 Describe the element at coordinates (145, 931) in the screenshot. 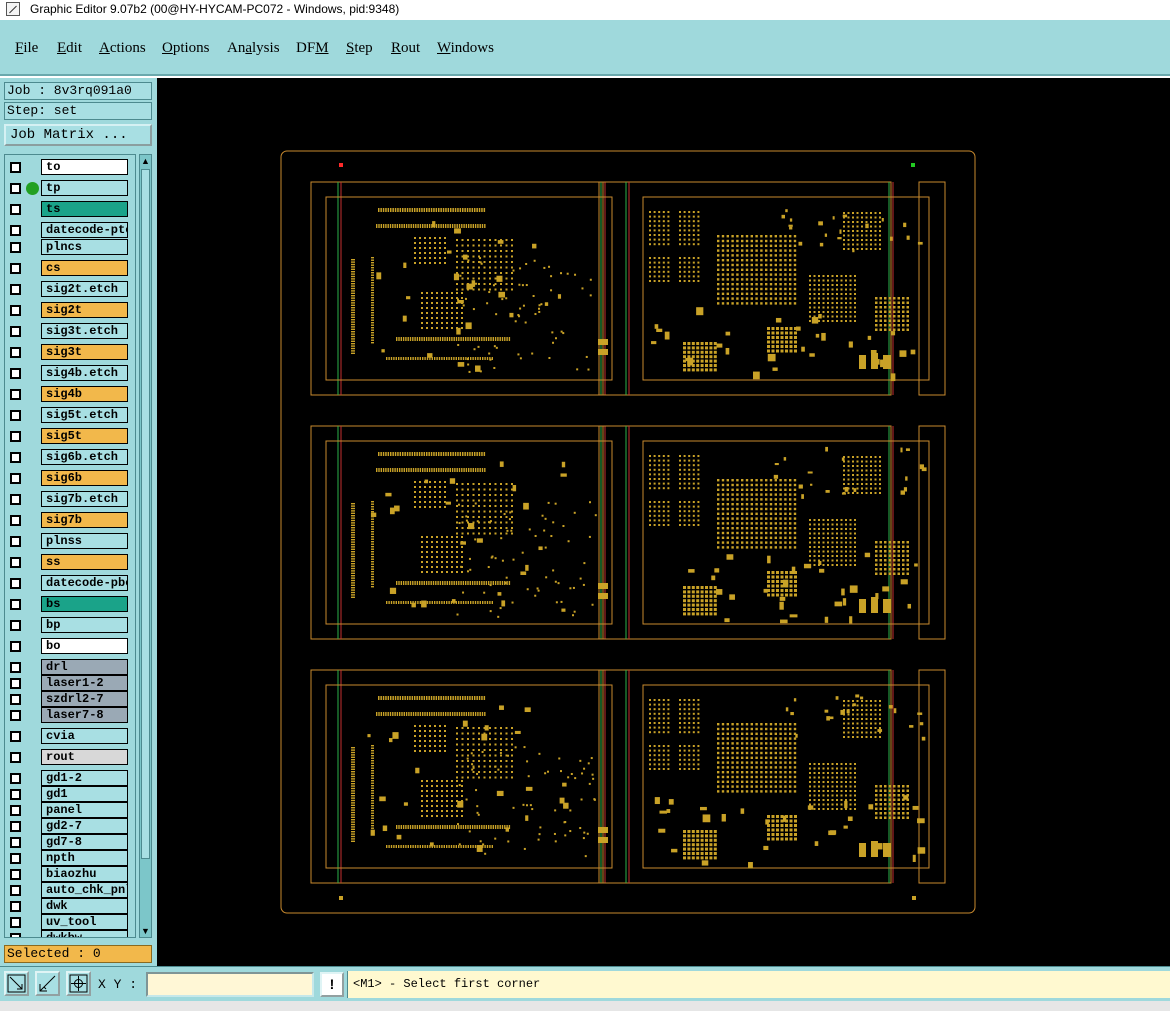

I see `scroll-down-icon: ▼` at that location.